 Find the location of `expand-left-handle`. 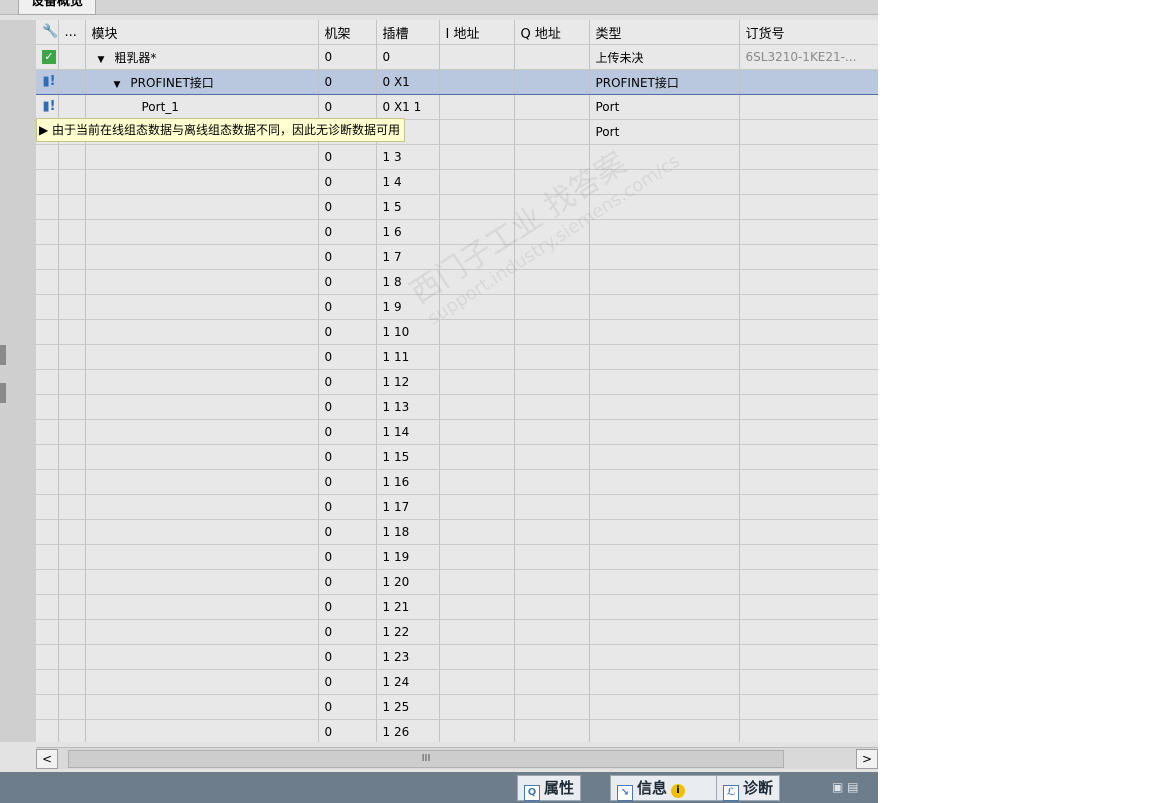

expand-left-handle is located at coordinates (3, 393).